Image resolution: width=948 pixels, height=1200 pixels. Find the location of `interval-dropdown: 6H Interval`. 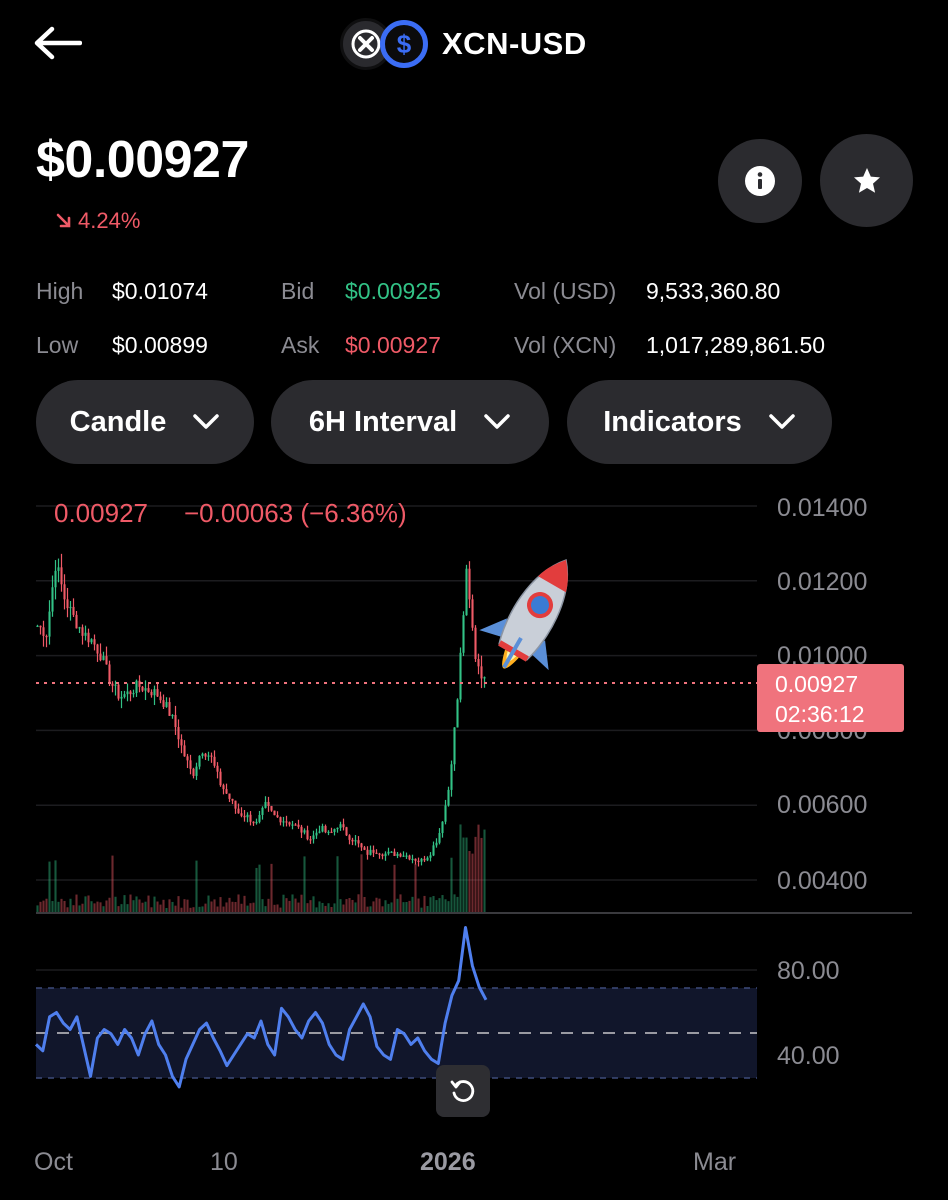

interval-dropdown: 6H Interval is located at coordinates (410, 422).